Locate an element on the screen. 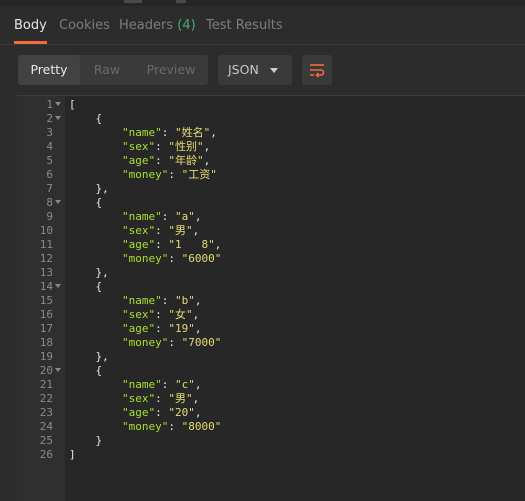  json-string-value: "性别" is located at coordinates (186, 146).